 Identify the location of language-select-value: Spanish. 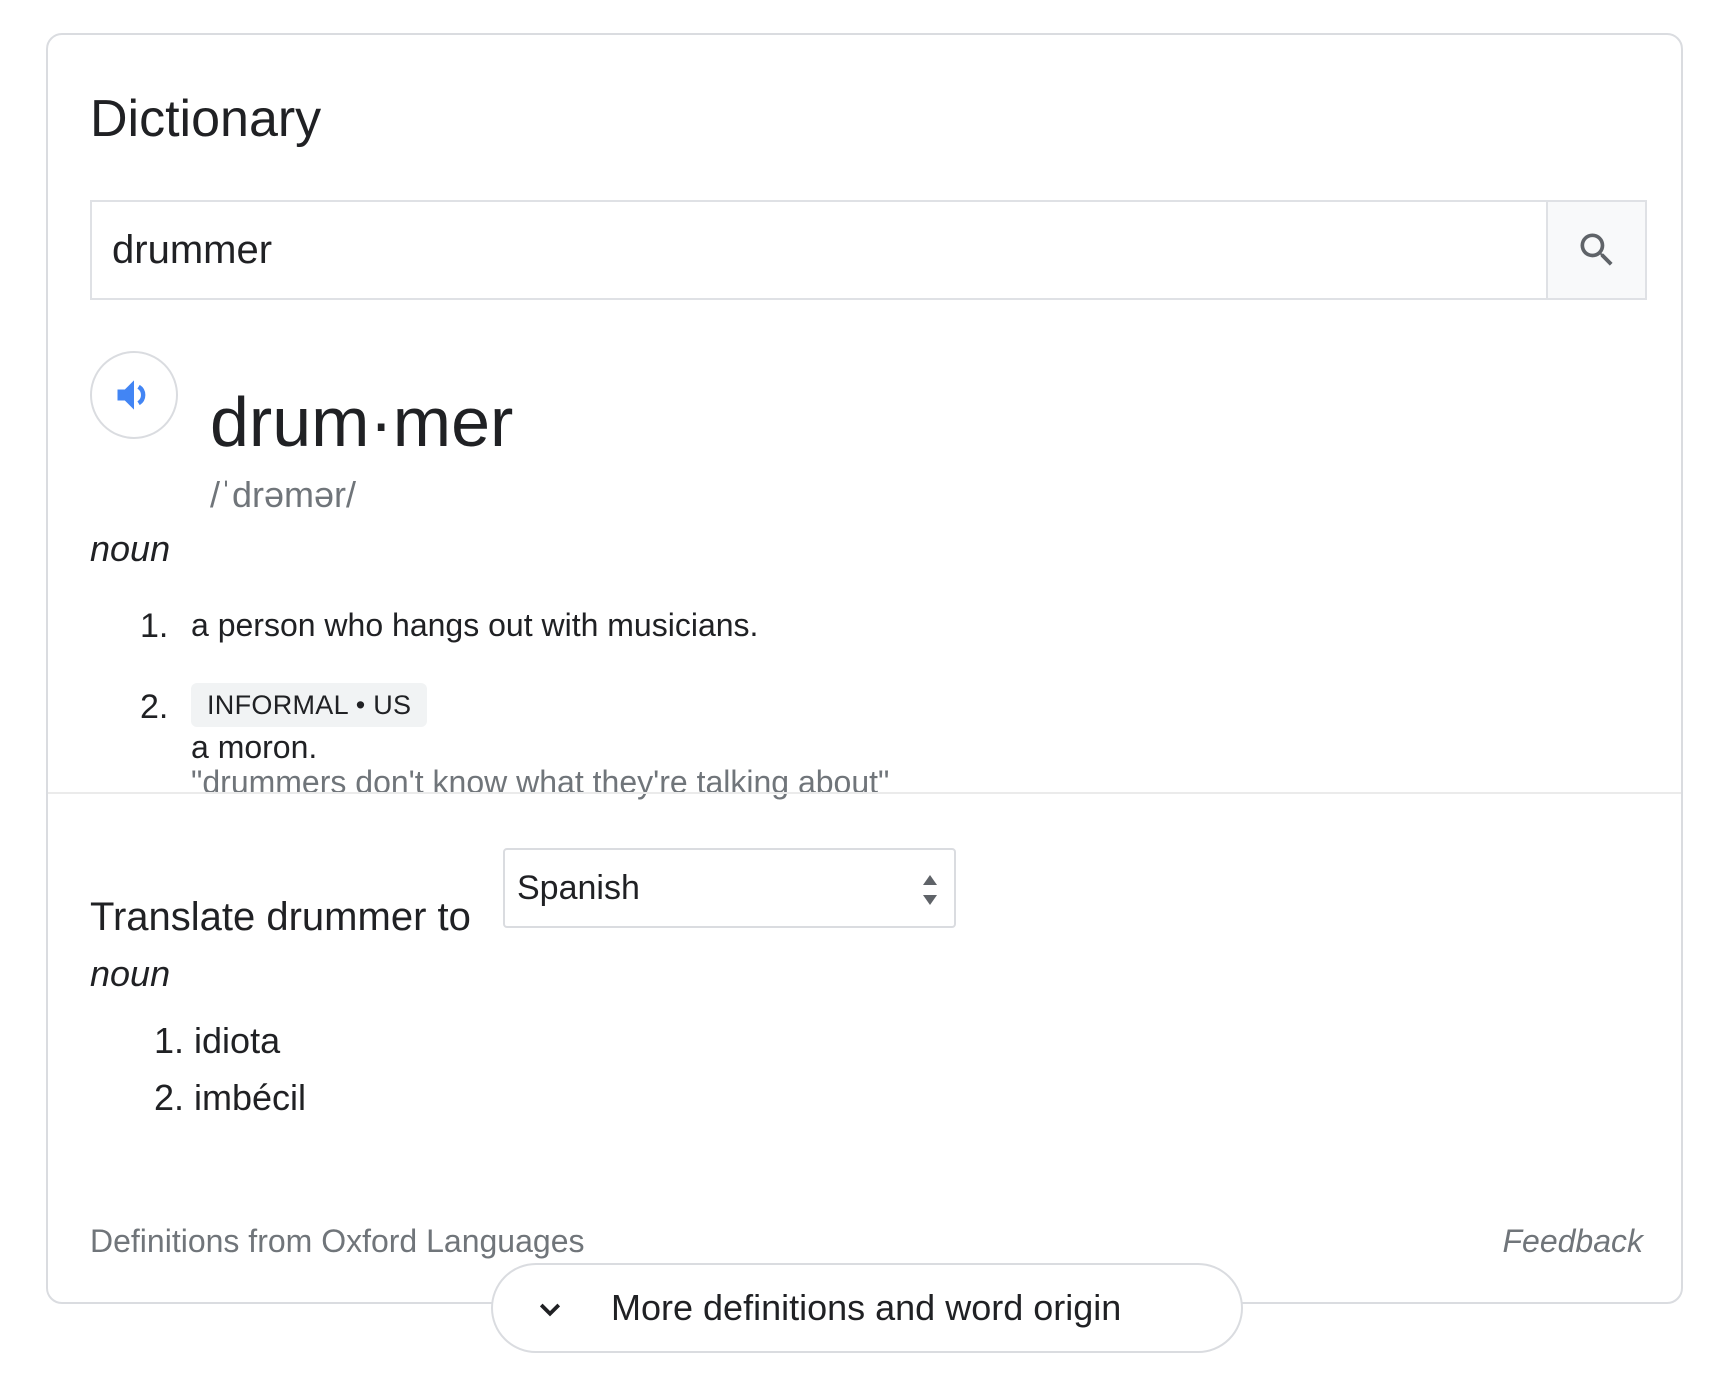
(578, 887).